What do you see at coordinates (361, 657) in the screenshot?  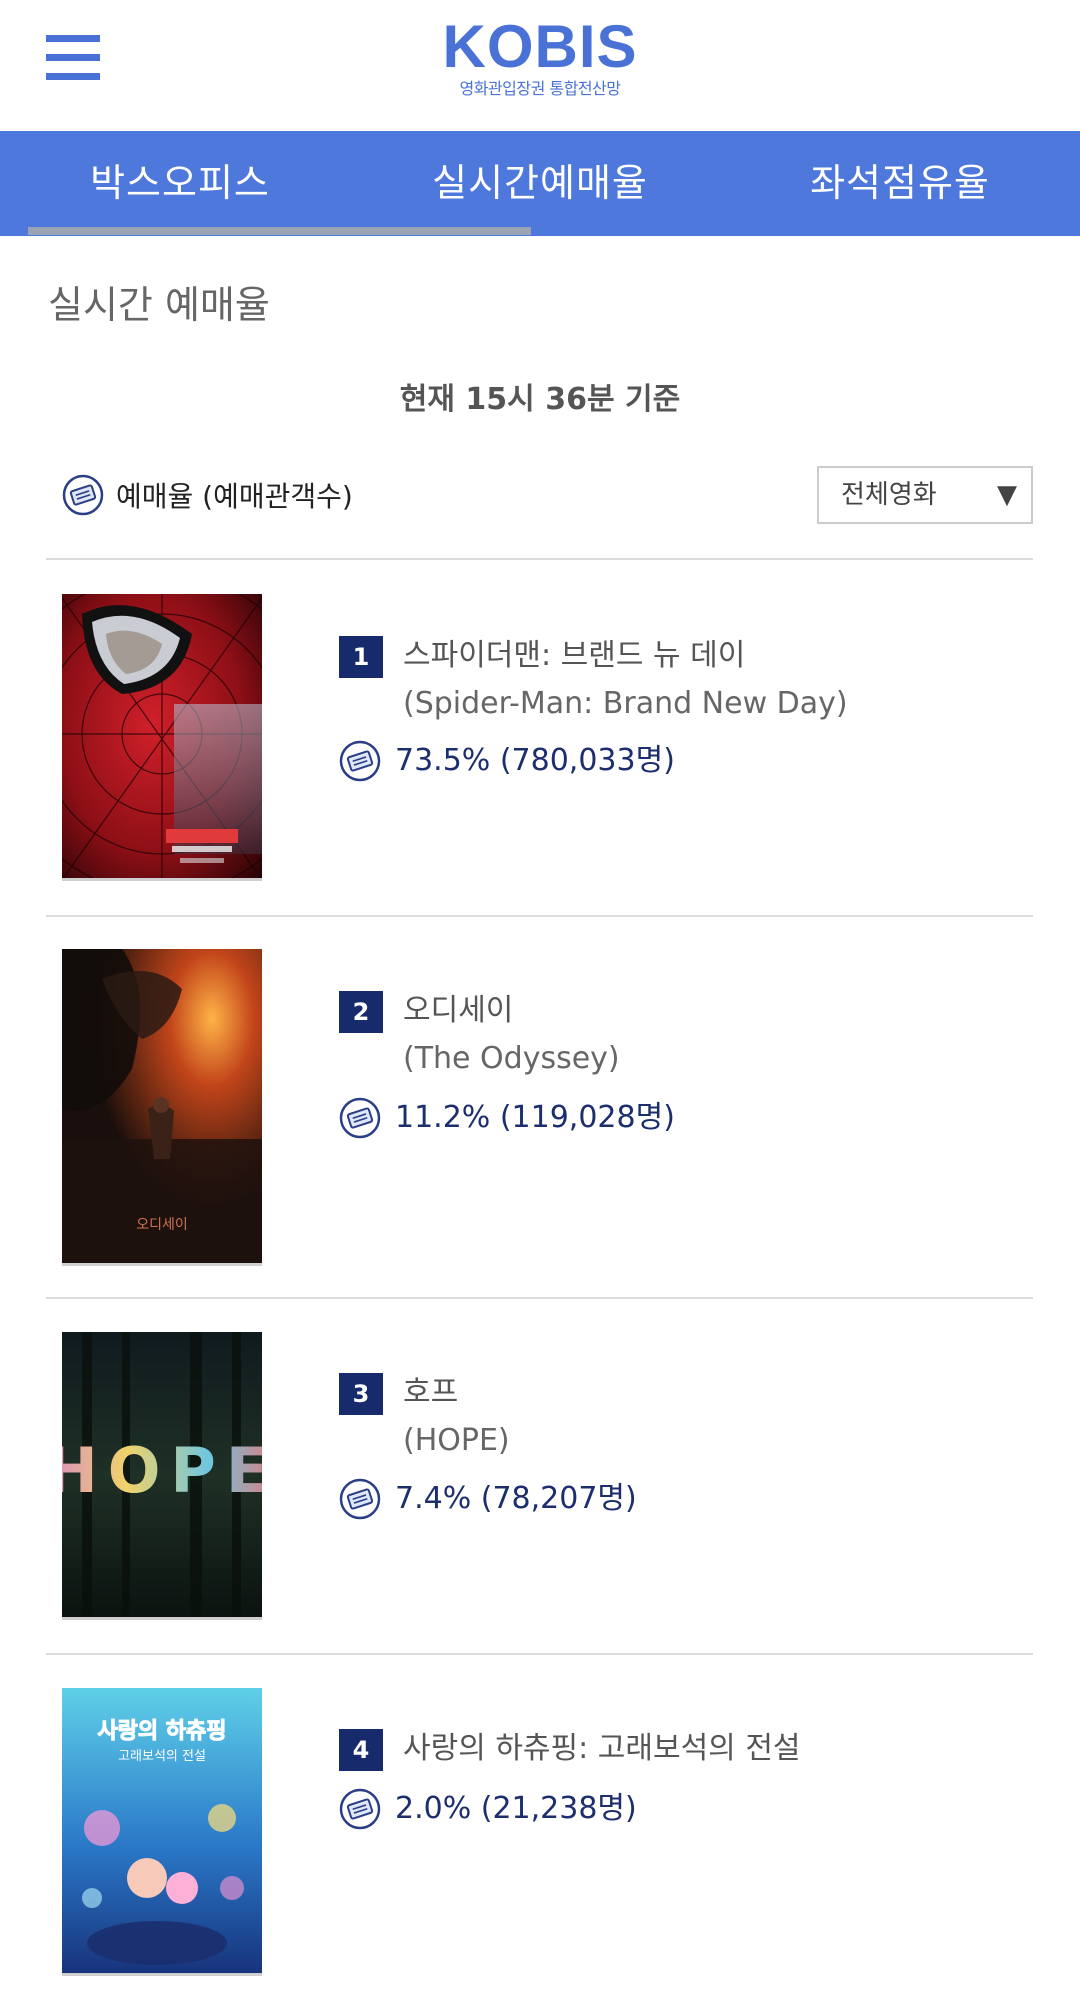 I see `rank-badge: 1` at bounding box center [361, 657].